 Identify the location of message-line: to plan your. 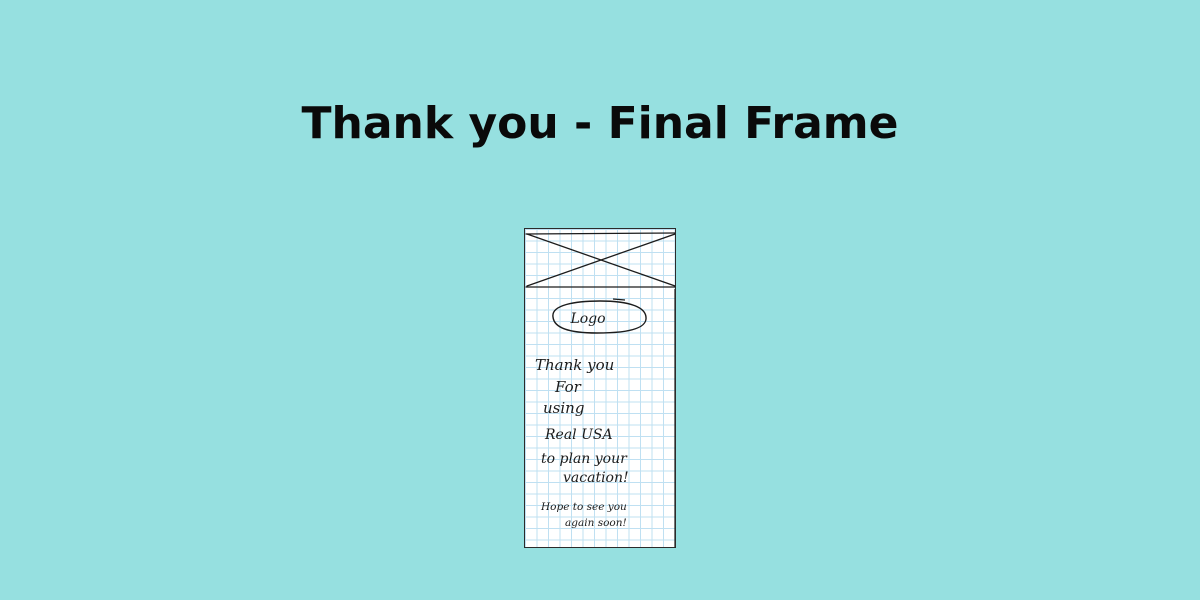
(584, 459).